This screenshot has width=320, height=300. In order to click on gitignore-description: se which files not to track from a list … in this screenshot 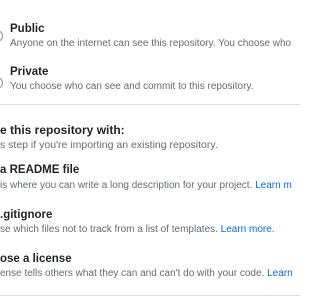, I will do `click(137, 229)`.